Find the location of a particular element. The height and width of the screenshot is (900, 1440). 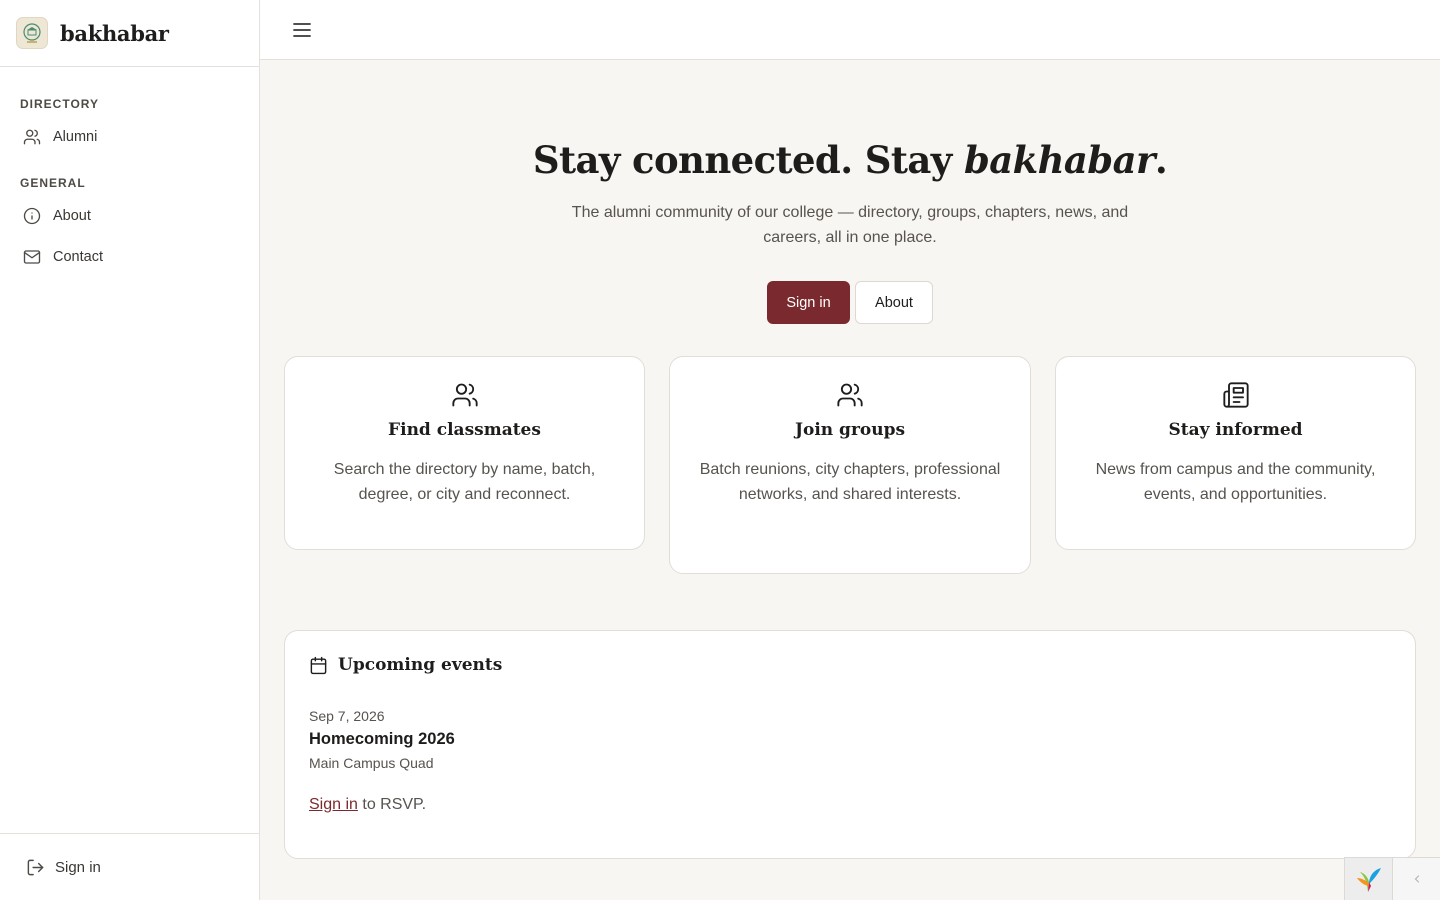

nav-heading-directory: DIRECTORY is located at coordinates (60, 104).